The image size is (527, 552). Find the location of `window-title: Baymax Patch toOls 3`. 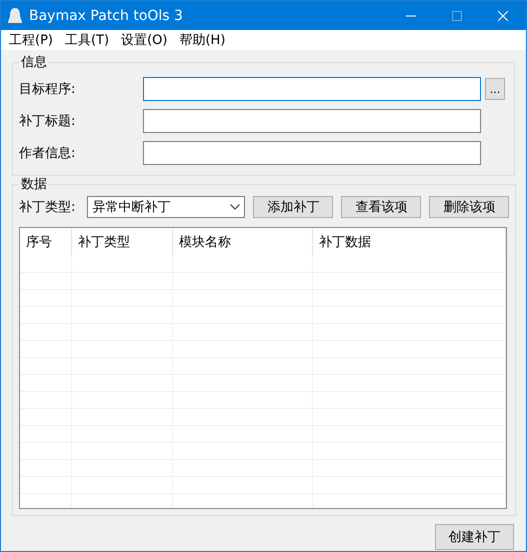

window-title: Baymax Patch toOls 3 is located at coordinates (106, 16).